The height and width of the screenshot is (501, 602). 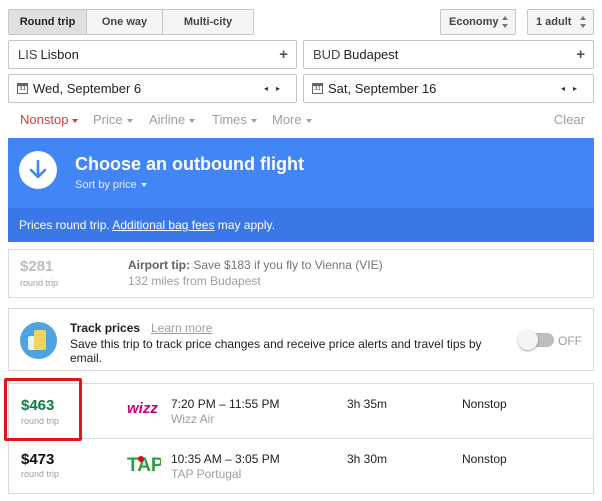 I want to click on add-origin-icon: +, so click(x=283, y=54).